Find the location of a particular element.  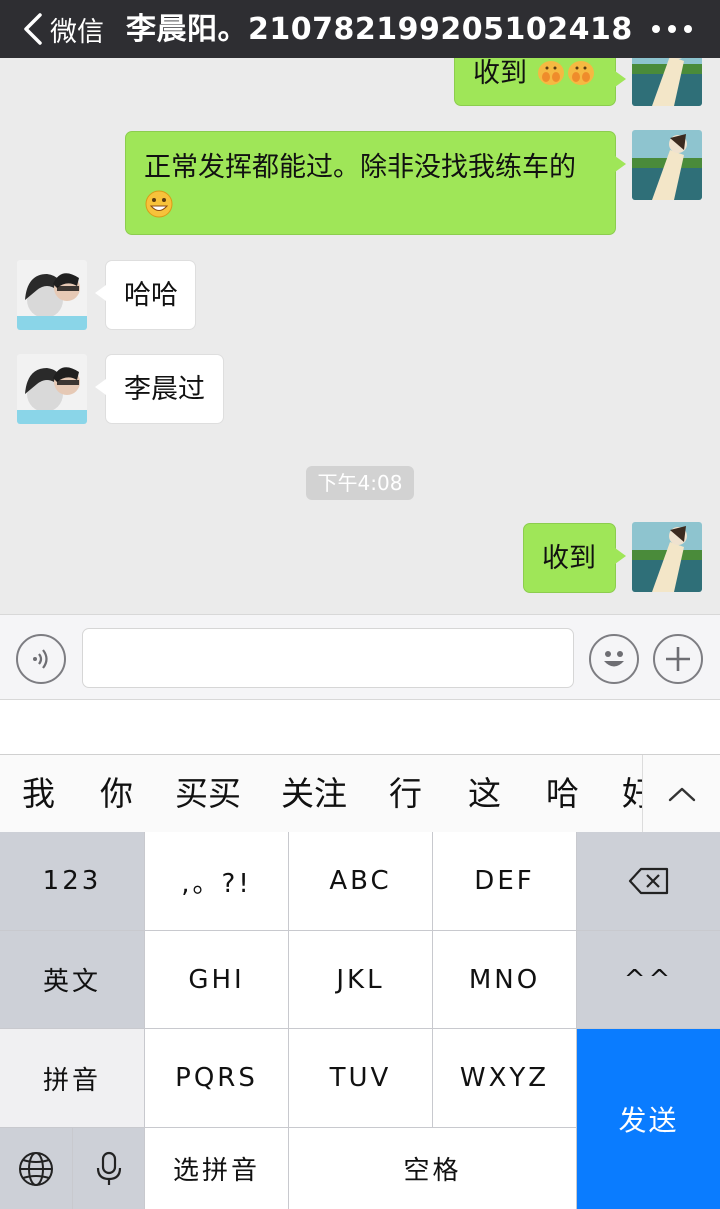

message-bubble-in: 哈哈 is located at coordinates (145, 295).